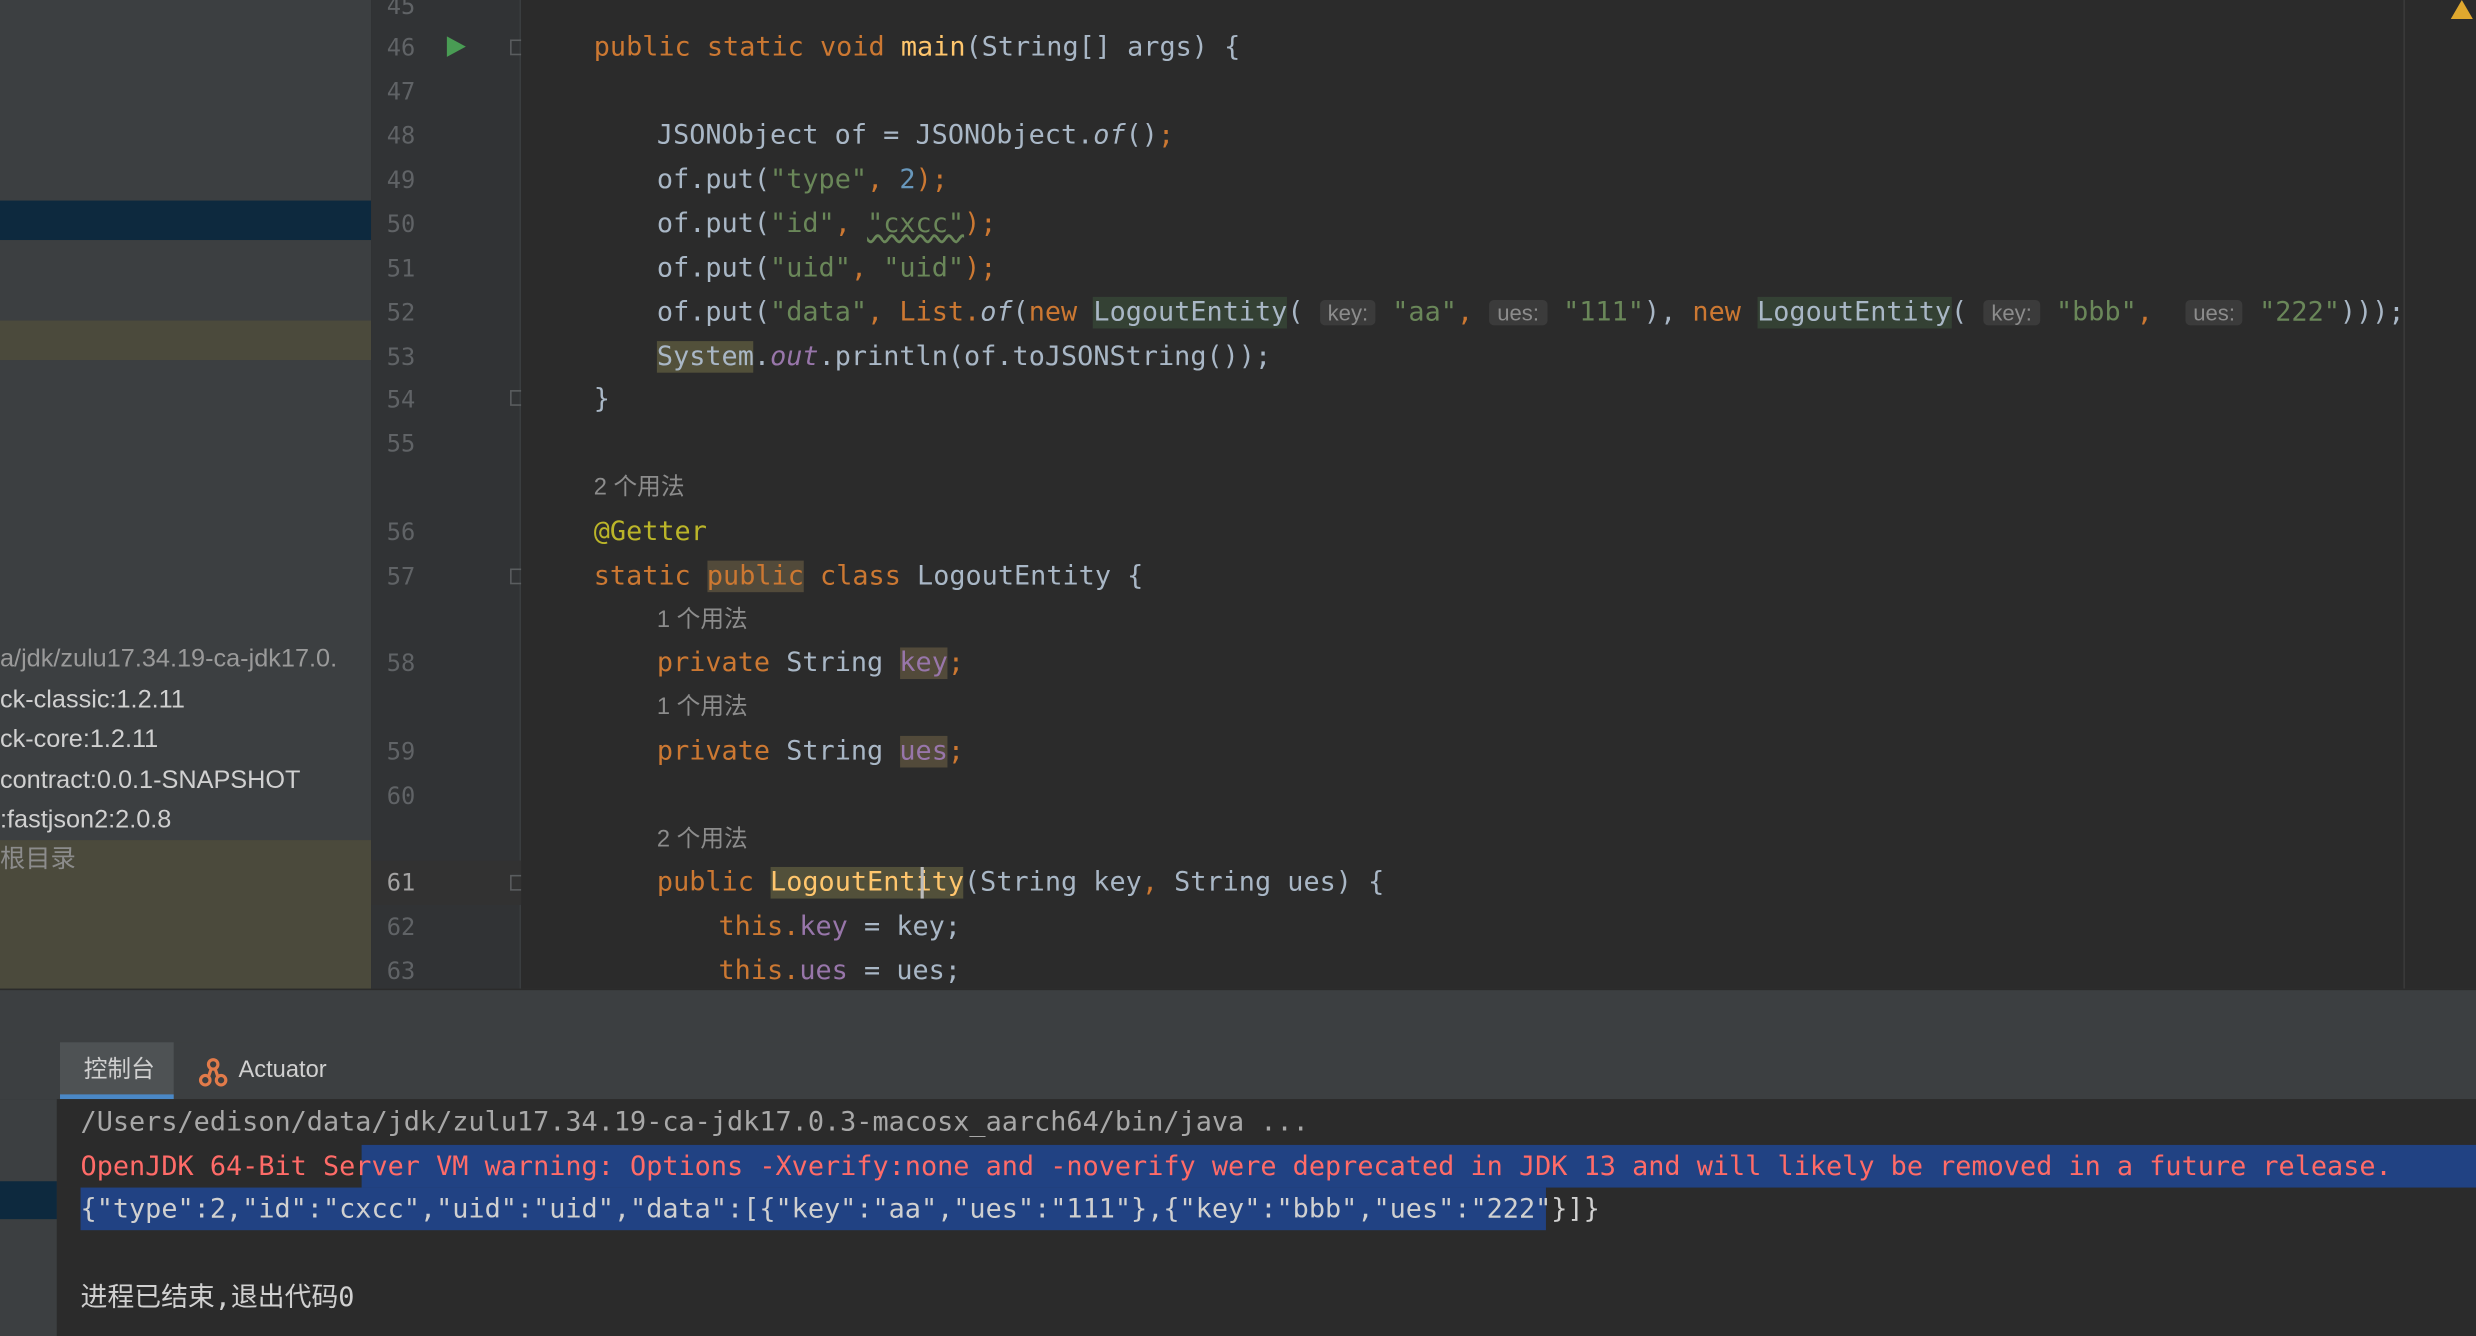 The width and height of the screenshot is (2476, 1336). What do you see at coordinates (2461, 9) in the screenshot?
I see `warning-icon` at bounding box center [2461, 9].